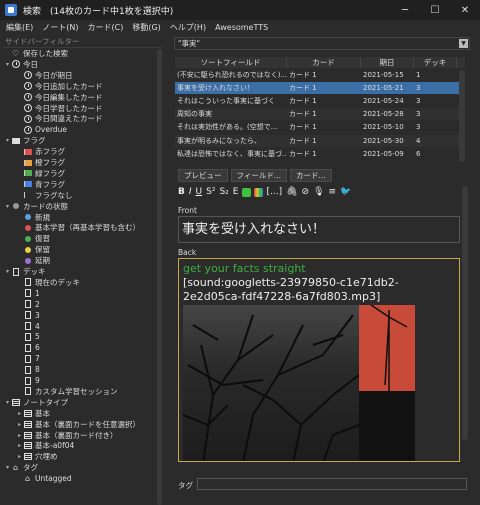 The height and width of the screenshot is (505, 480). Describe the element at coordinates (44, 478) in the screenshot. I see `sidebar-item: ⌂ Untagged` at that location.